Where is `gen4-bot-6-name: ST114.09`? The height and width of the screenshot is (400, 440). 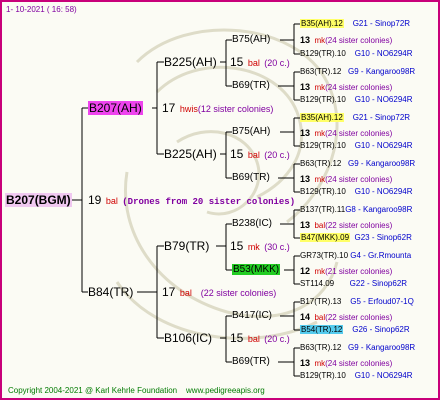
gen4-bot-6-name: ST114.09 is located at coordinates (317, 283).